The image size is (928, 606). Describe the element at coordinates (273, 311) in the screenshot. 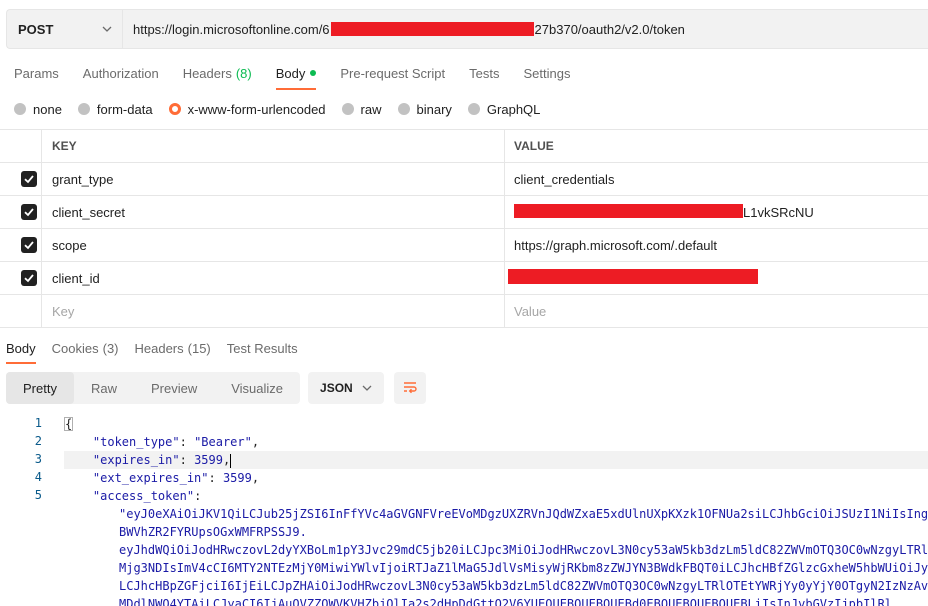

I see `new-key-input: Key` at that location.